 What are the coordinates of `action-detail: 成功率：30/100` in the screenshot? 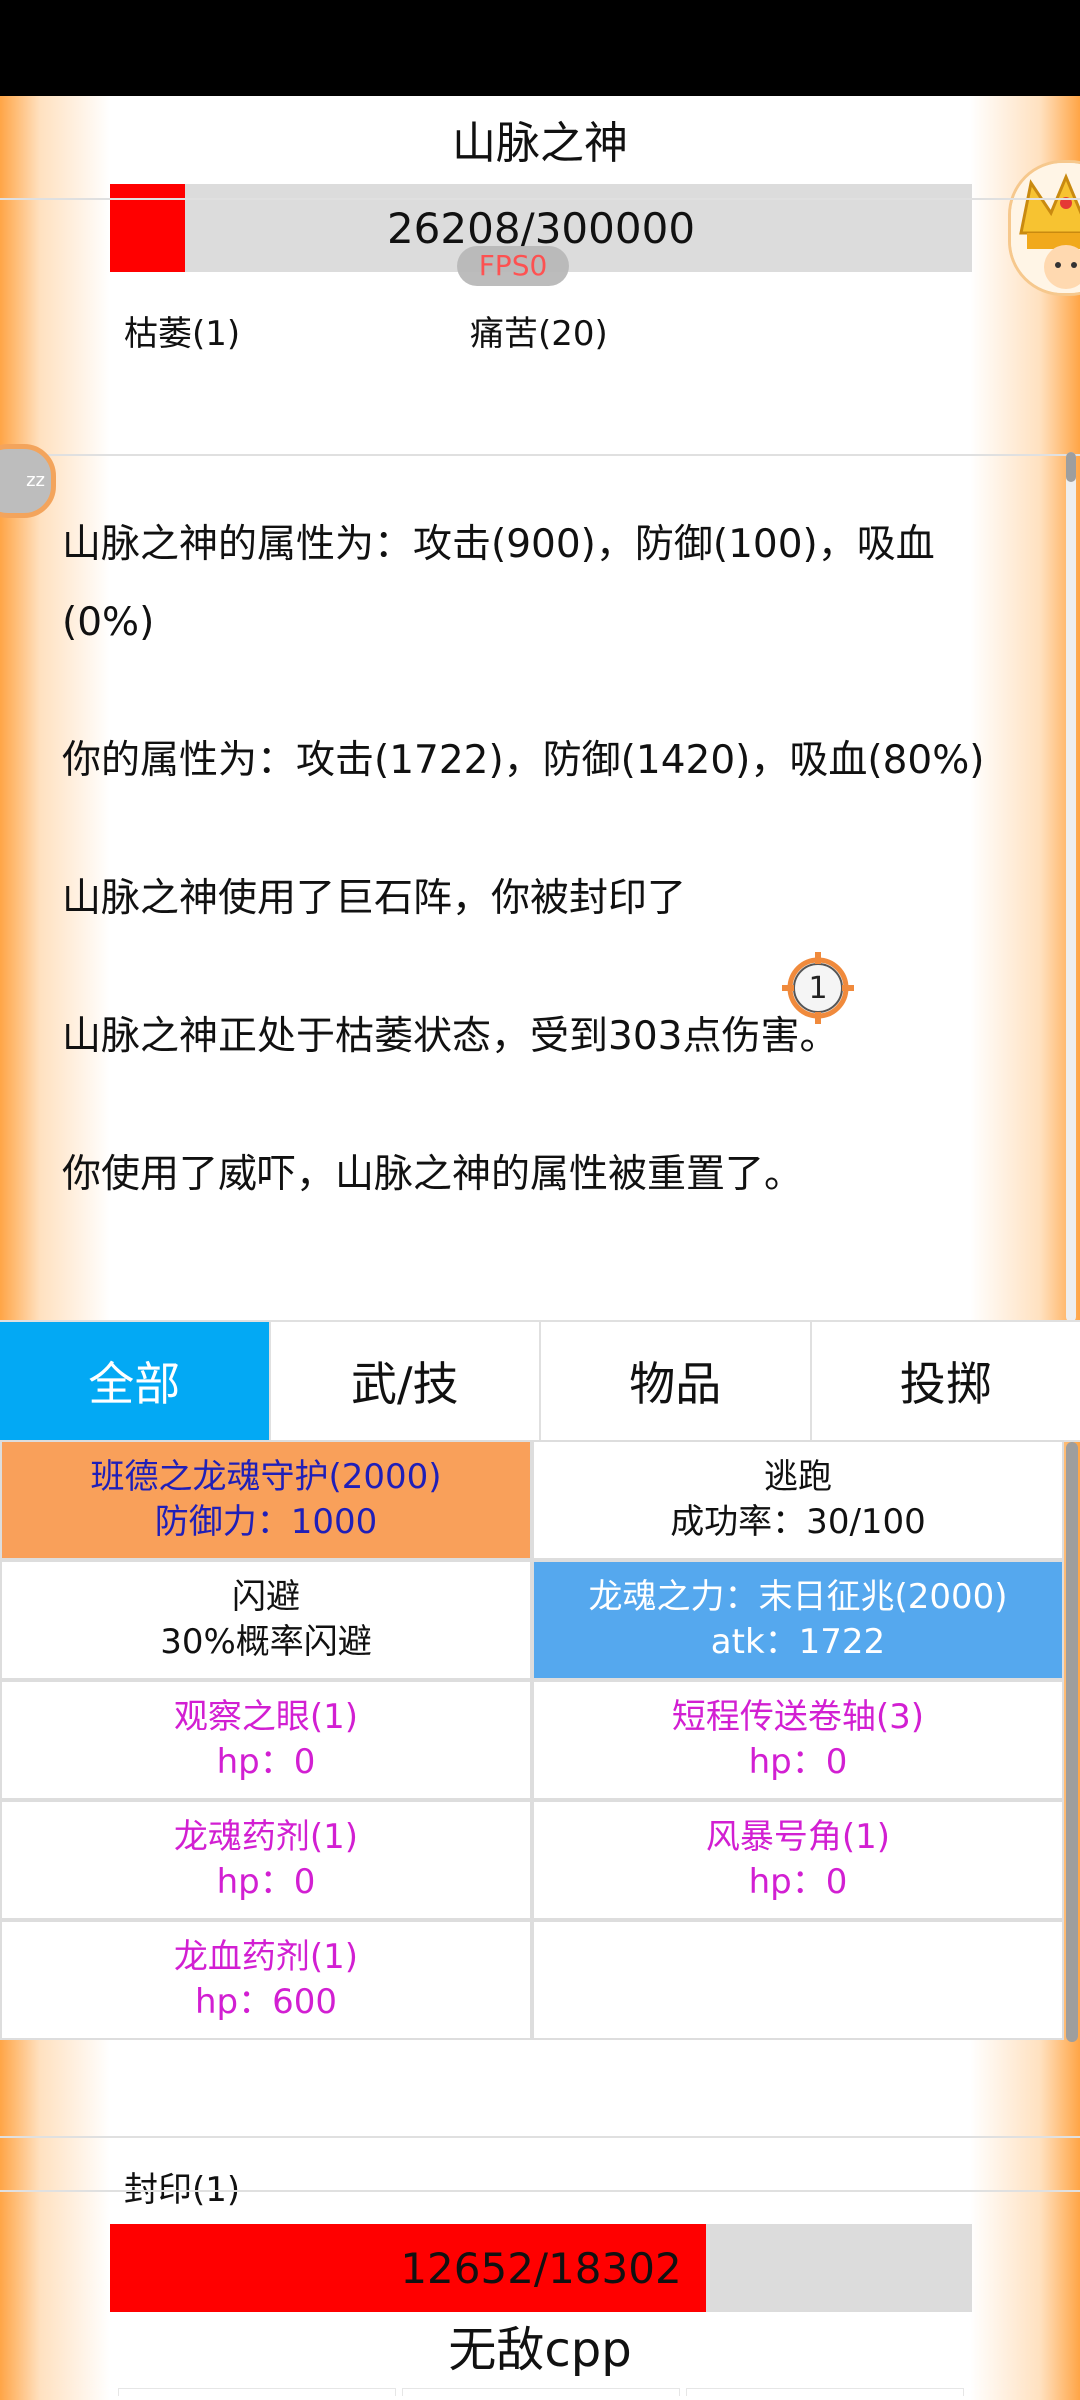 It's located at (798, 1522).